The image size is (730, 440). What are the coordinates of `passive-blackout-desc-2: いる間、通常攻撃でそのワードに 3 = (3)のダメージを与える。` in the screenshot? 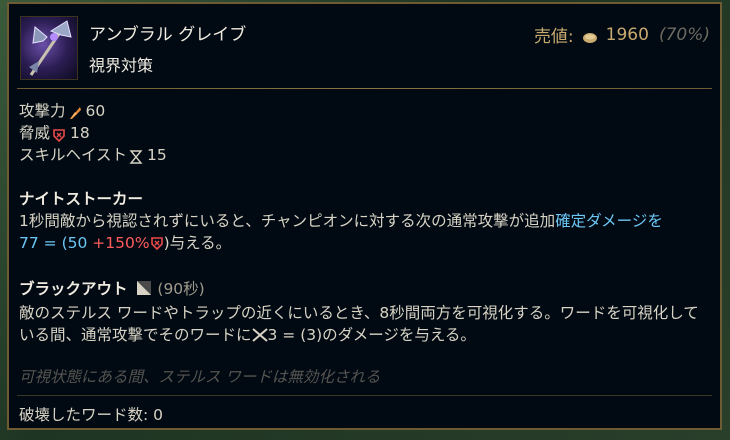 It's located at (363, 336).